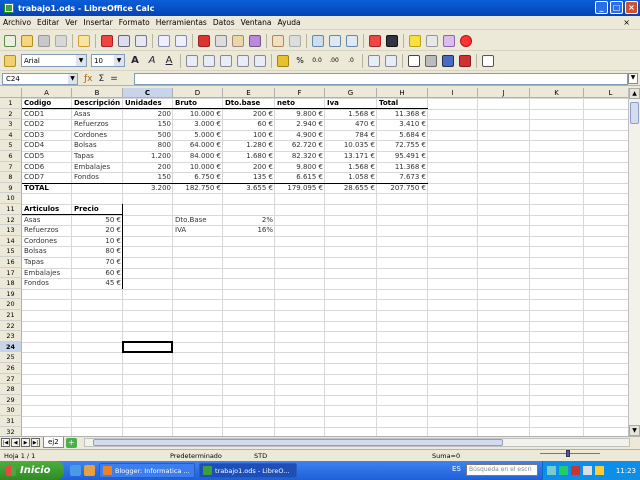 The width and height of the screenshot is (640, 480). I want to click on cell-C7: 200, so click(148, 167).